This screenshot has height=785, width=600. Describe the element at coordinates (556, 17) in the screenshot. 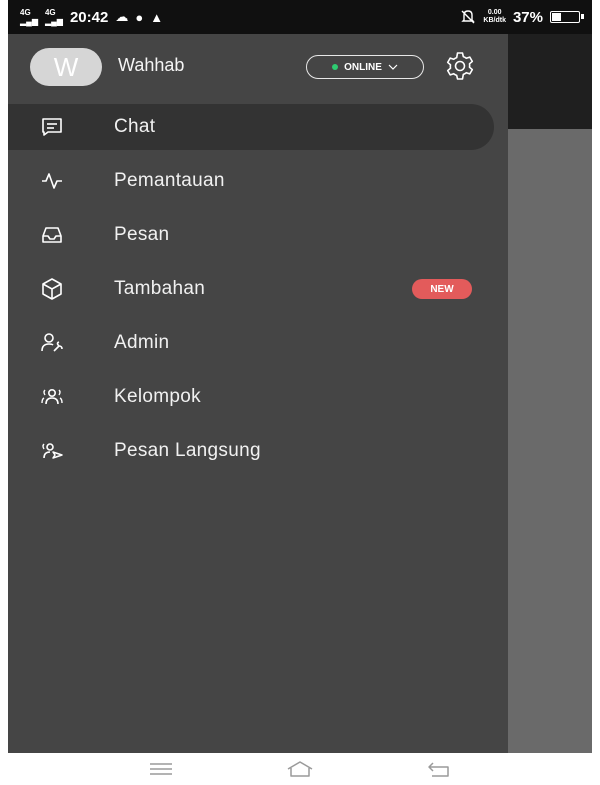

I see `battery-fill` at that location.